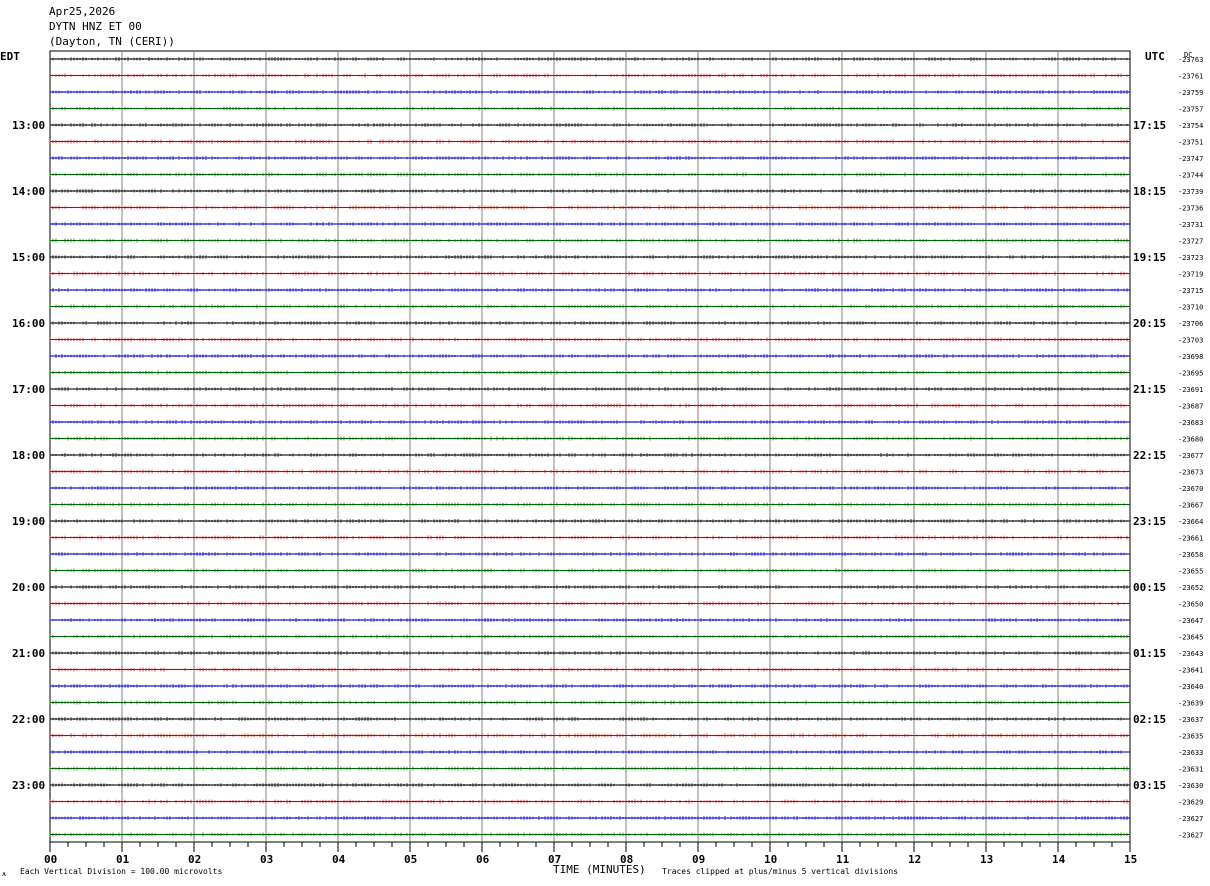 The height and width of the screenshot is (886, 1210). Describe the element at coordinates (1190, 704) in the screenshot. I see `dc-offset-label: -23639` at that location.